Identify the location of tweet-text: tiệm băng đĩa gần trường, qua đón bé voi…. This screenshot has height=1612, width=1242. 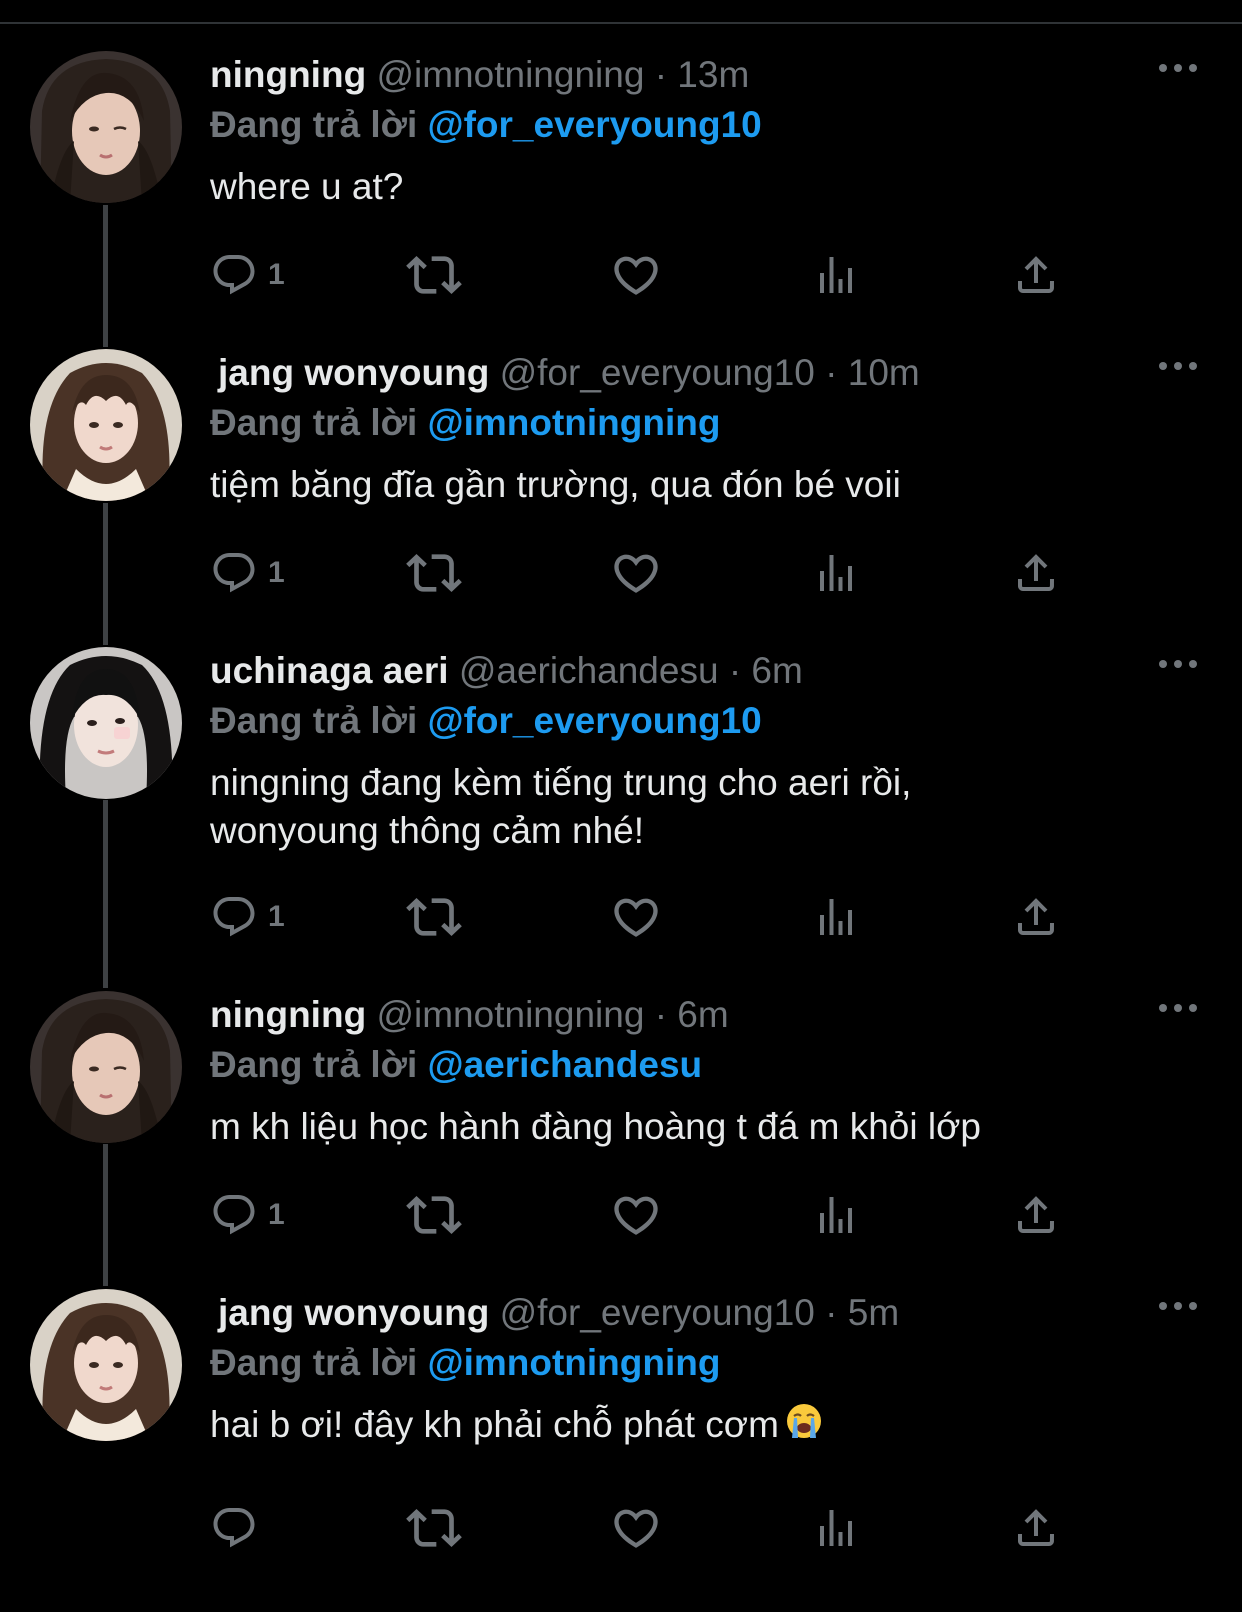
(555, 484).